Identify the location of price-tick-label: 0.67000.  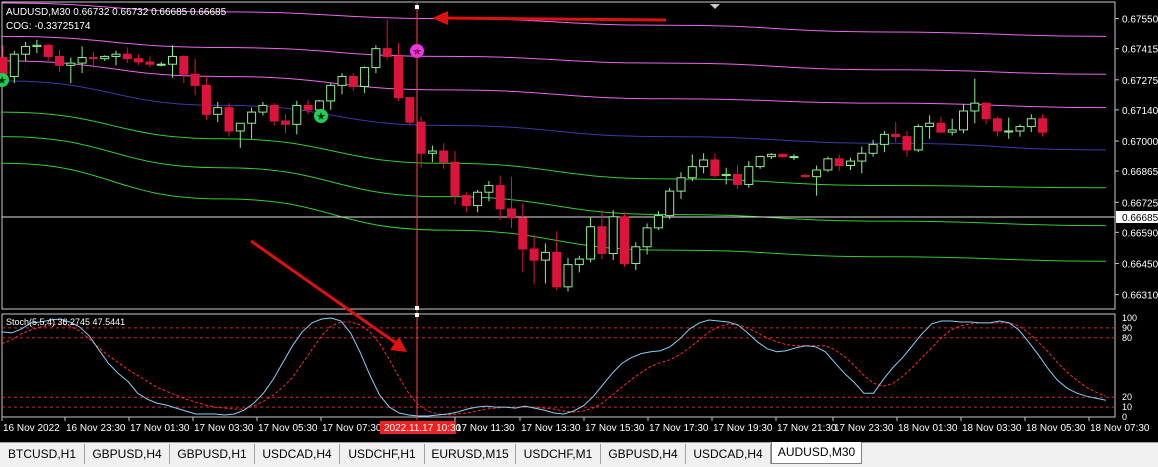
(1140, 142).